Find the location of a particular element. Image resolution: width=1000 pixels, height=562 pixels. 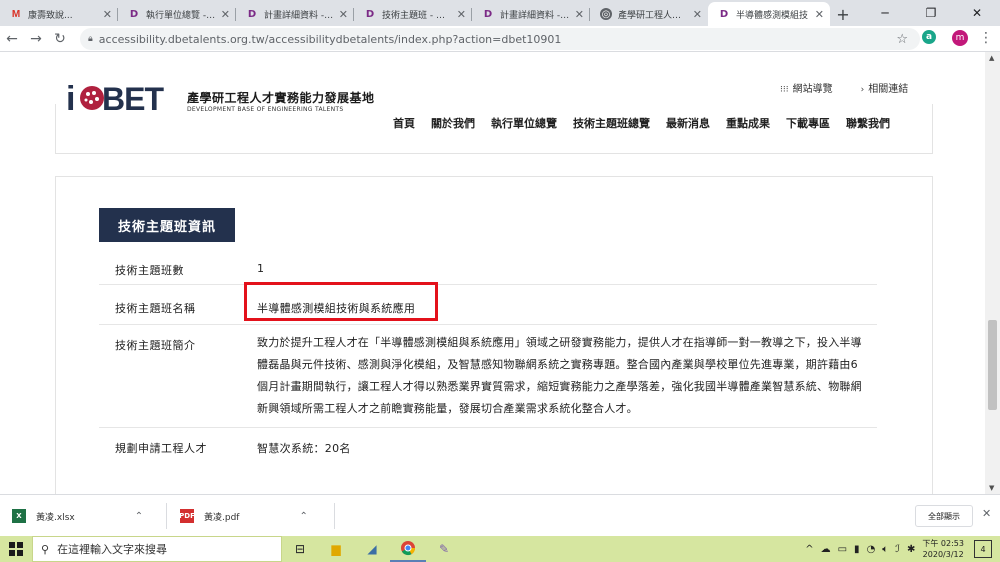

header-frame is located at coordinates (494, 129).